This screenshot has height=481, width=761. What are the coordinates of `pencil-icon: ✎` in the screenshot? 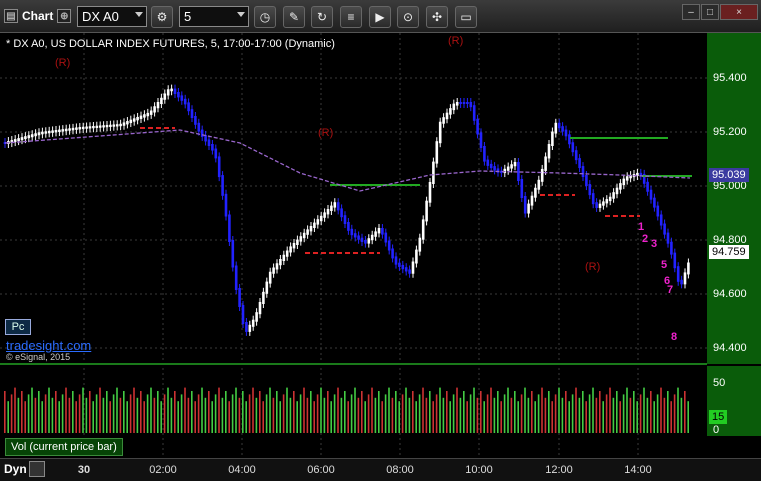 It's located at (294, 17).